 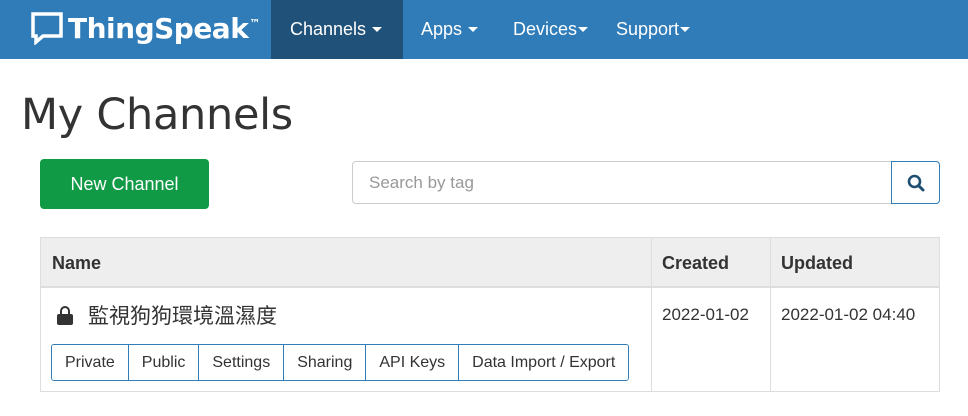 I want to click on updated-date: 2022-01-02 04:40, so click(x=848, y=314).